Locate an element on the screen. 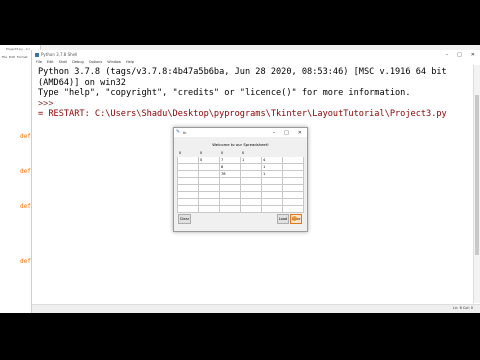 This screenshot has height=360, width=480. tk-title: tk is located at coordinates (185, 132).